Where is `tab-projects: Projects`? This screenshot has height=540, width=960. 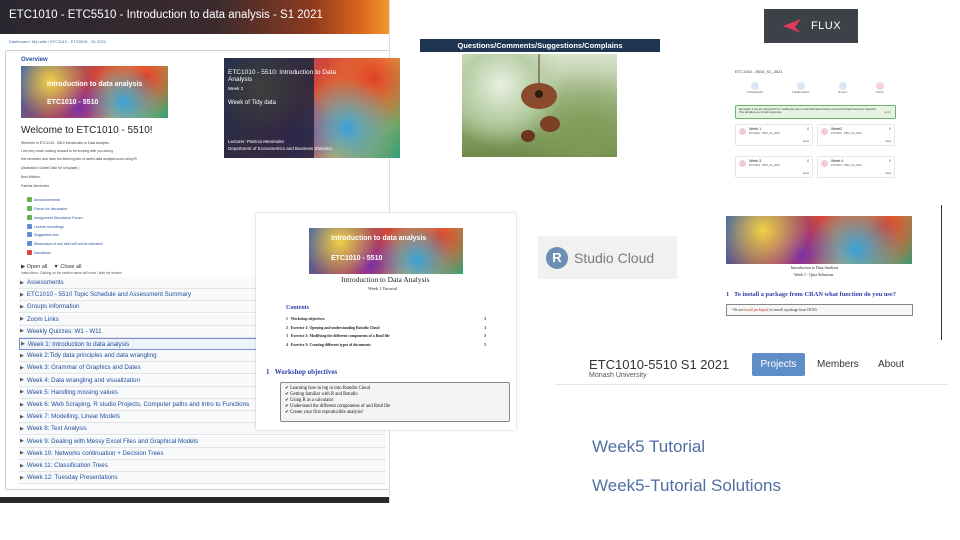 tab-projects: Projects is located at coordinates (778, 364).